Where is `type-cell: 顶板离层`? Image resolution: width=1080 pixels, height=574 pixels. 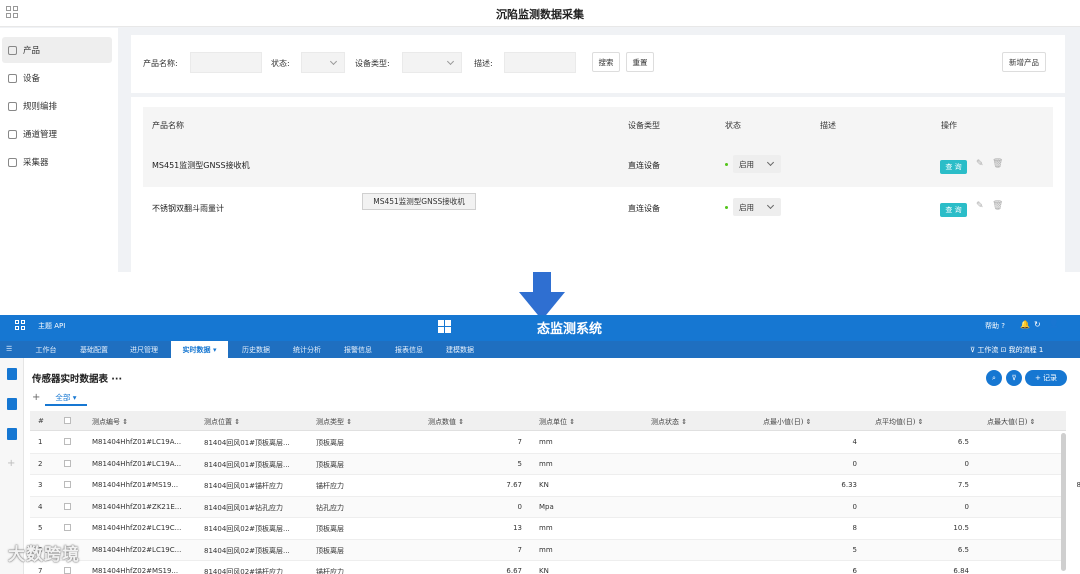
type-cell: 顶板离层 is located at coordinates (330, 443).